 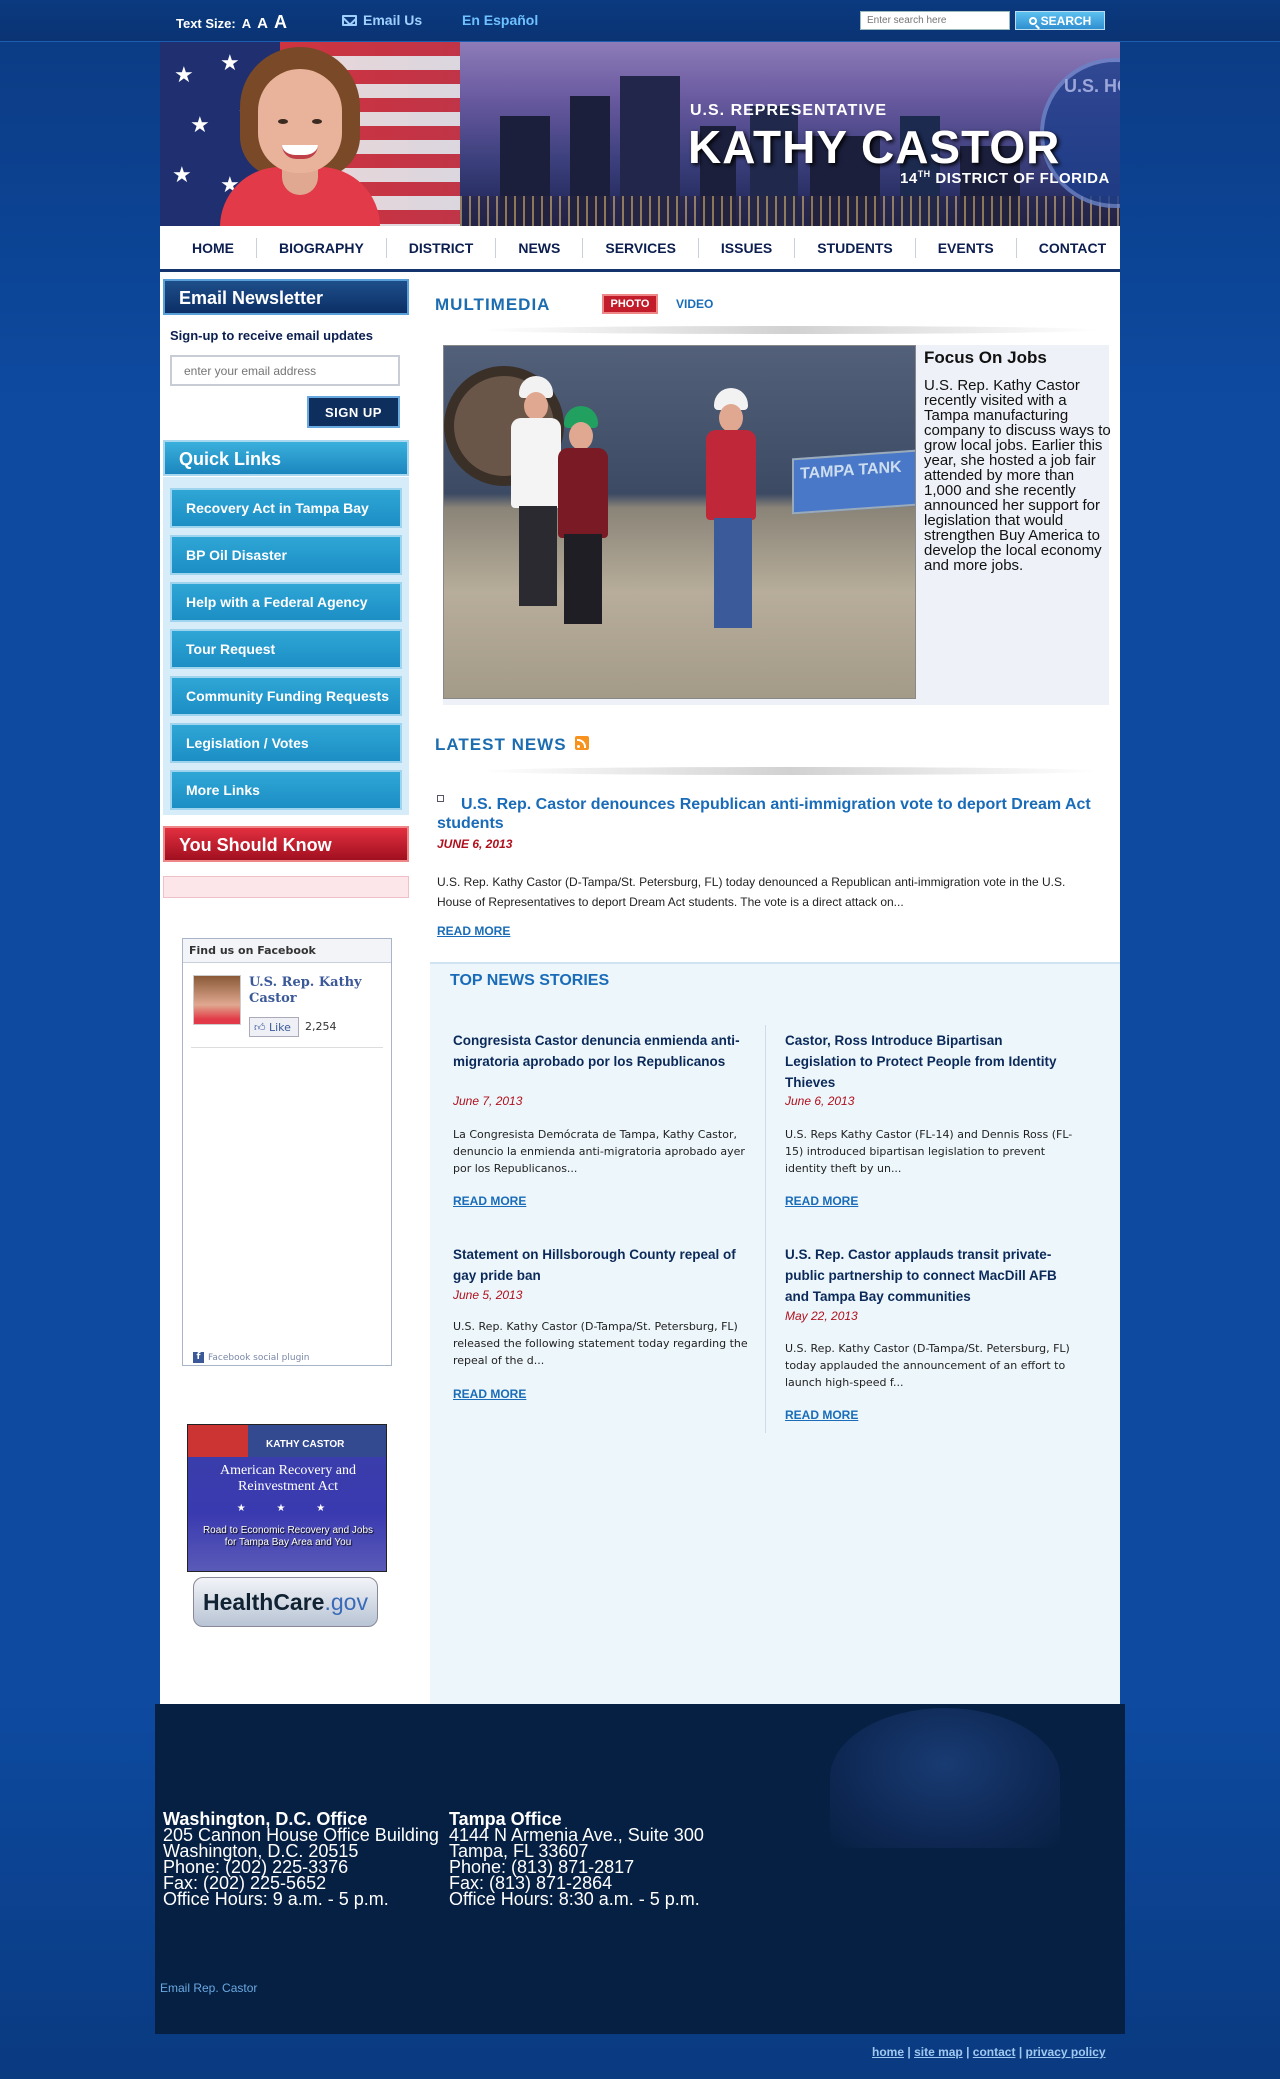 What do you see at coordinates (501, 744) in the screenshot?
I see `latest-news-heading: LATEST NEWS` at bounding box center [501, 744].